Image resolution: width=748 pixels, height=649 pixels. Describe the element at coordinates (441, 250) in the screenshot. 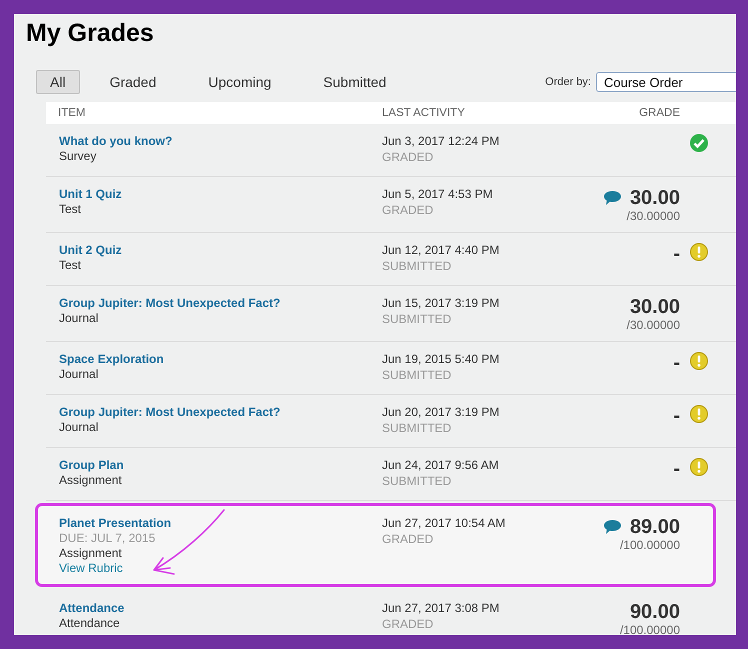

I see `activity-date: Jun 12, 2017 4:40 PM` at that location.